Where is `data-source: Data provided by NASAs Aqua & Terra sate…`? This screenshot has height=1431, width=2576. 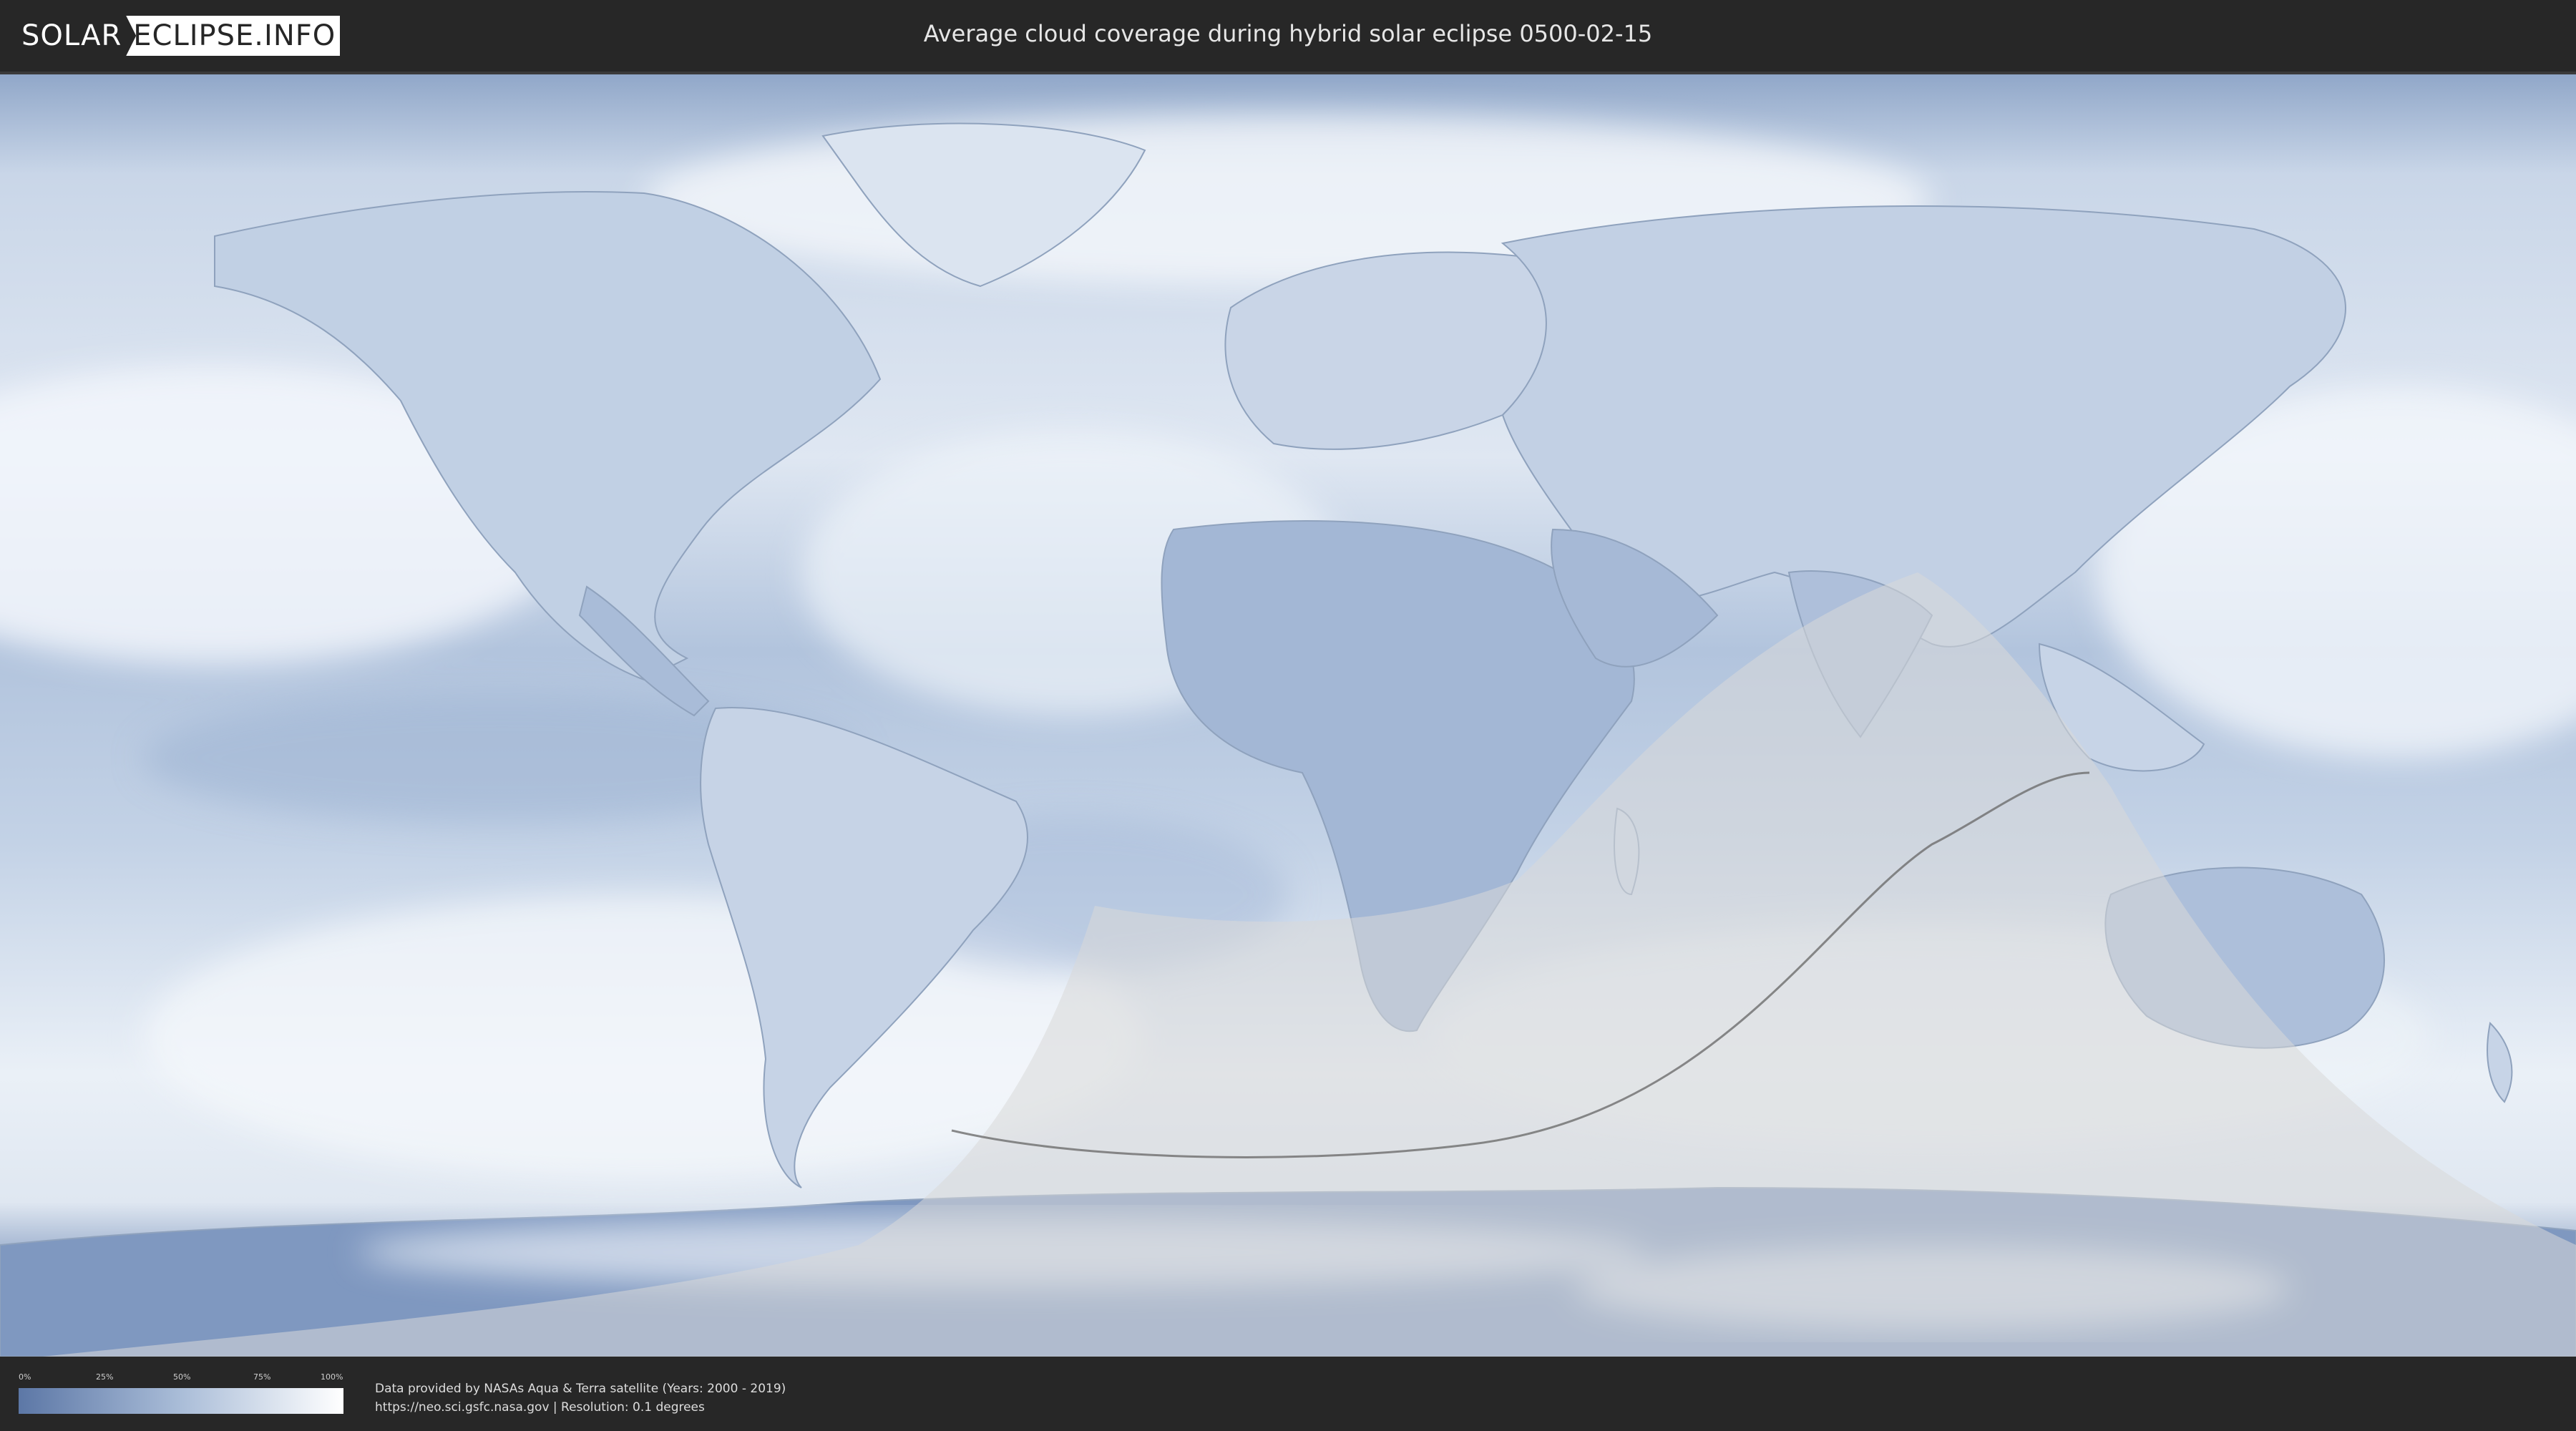 data-source: Data provided by NASAs Aqua & Terra sate… is located at coordinates (580, 1398).